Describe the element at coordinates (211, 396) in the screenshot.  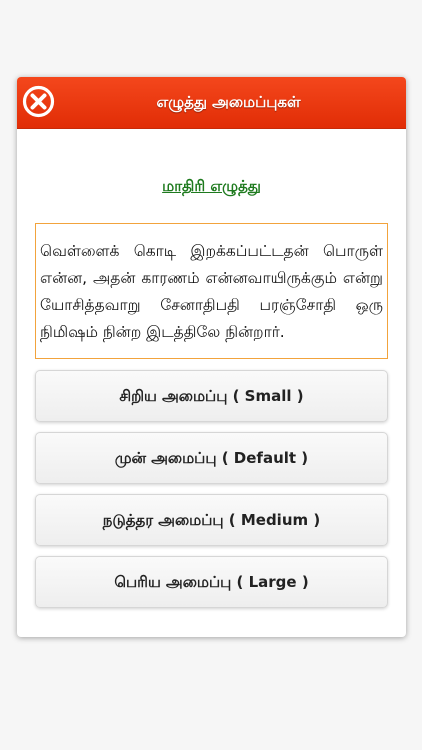
I see `small-size-button: சிறிய அமைப்பு ( Small )` at that location.